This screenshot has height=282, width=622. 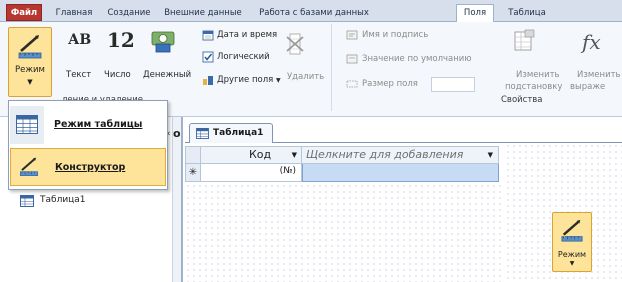 What do you see at coordinates (247, 35) in the screenshot?
I see `date-time-button: Дата и время` at bounding box center [247, 35].